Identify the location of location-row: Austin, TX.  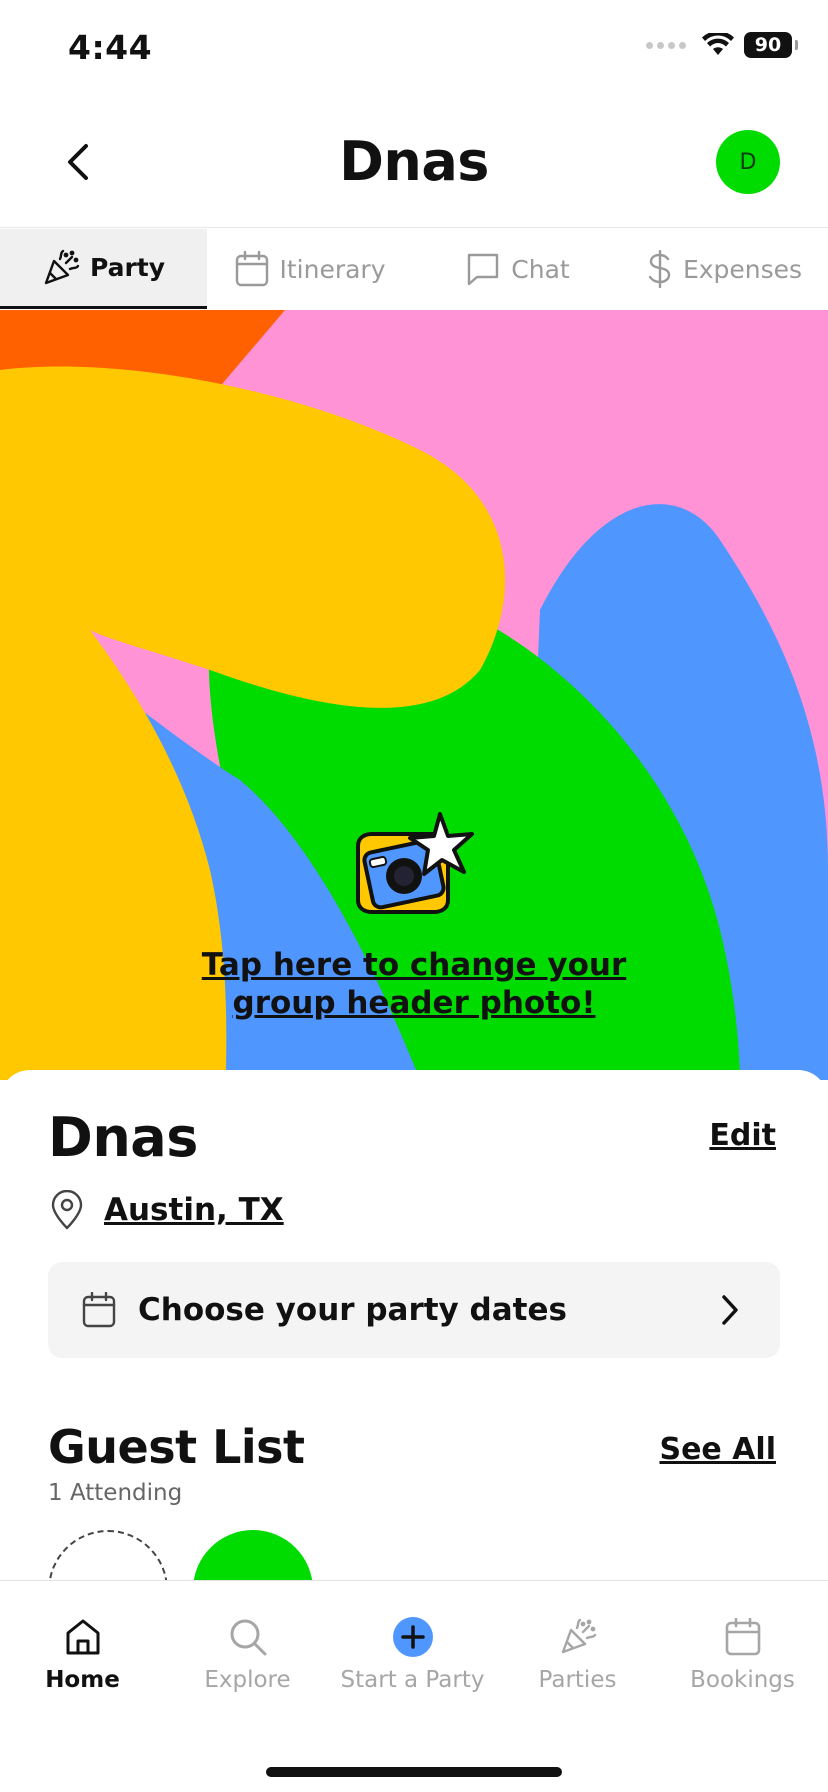
(167, 1210).